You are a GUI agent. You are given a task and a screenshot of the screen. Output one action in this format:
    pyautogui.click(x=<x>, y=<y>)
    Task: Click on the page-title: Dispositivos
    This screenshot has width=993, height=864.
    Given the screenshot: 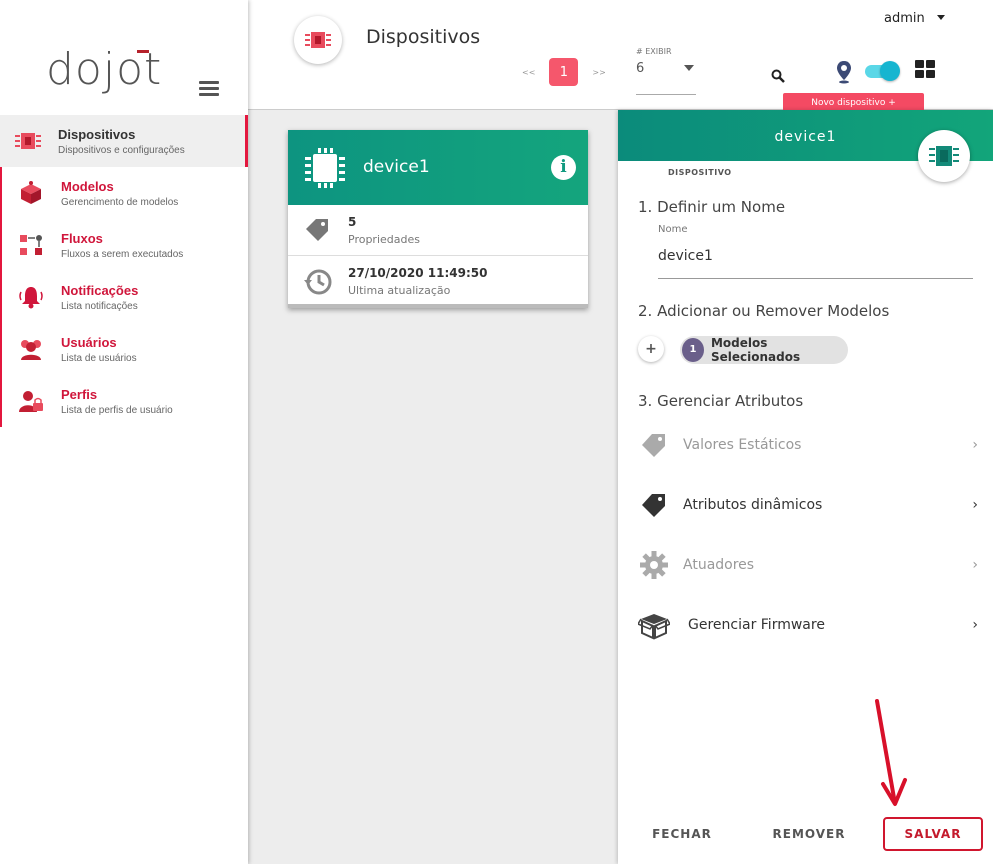 What is the action you would take?
    pyautogui.click(x=423, y=37)
    